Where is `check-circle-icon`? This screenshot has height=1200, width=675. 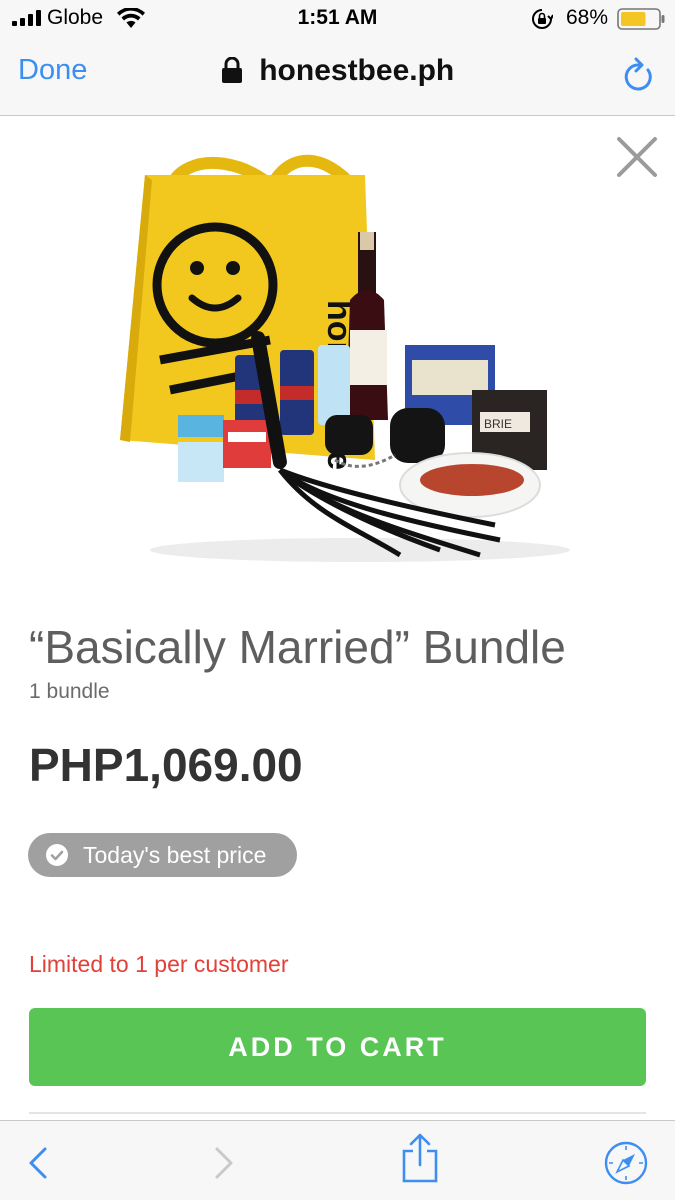 check-circle-icon is located at coordinates (57, 855).